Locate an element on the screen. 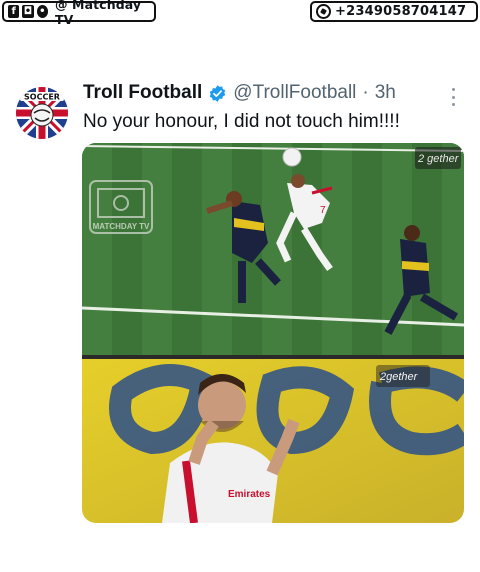 This screenshot has height=572, width=480. verified-badge-icon is located at coordinates (218, 93).